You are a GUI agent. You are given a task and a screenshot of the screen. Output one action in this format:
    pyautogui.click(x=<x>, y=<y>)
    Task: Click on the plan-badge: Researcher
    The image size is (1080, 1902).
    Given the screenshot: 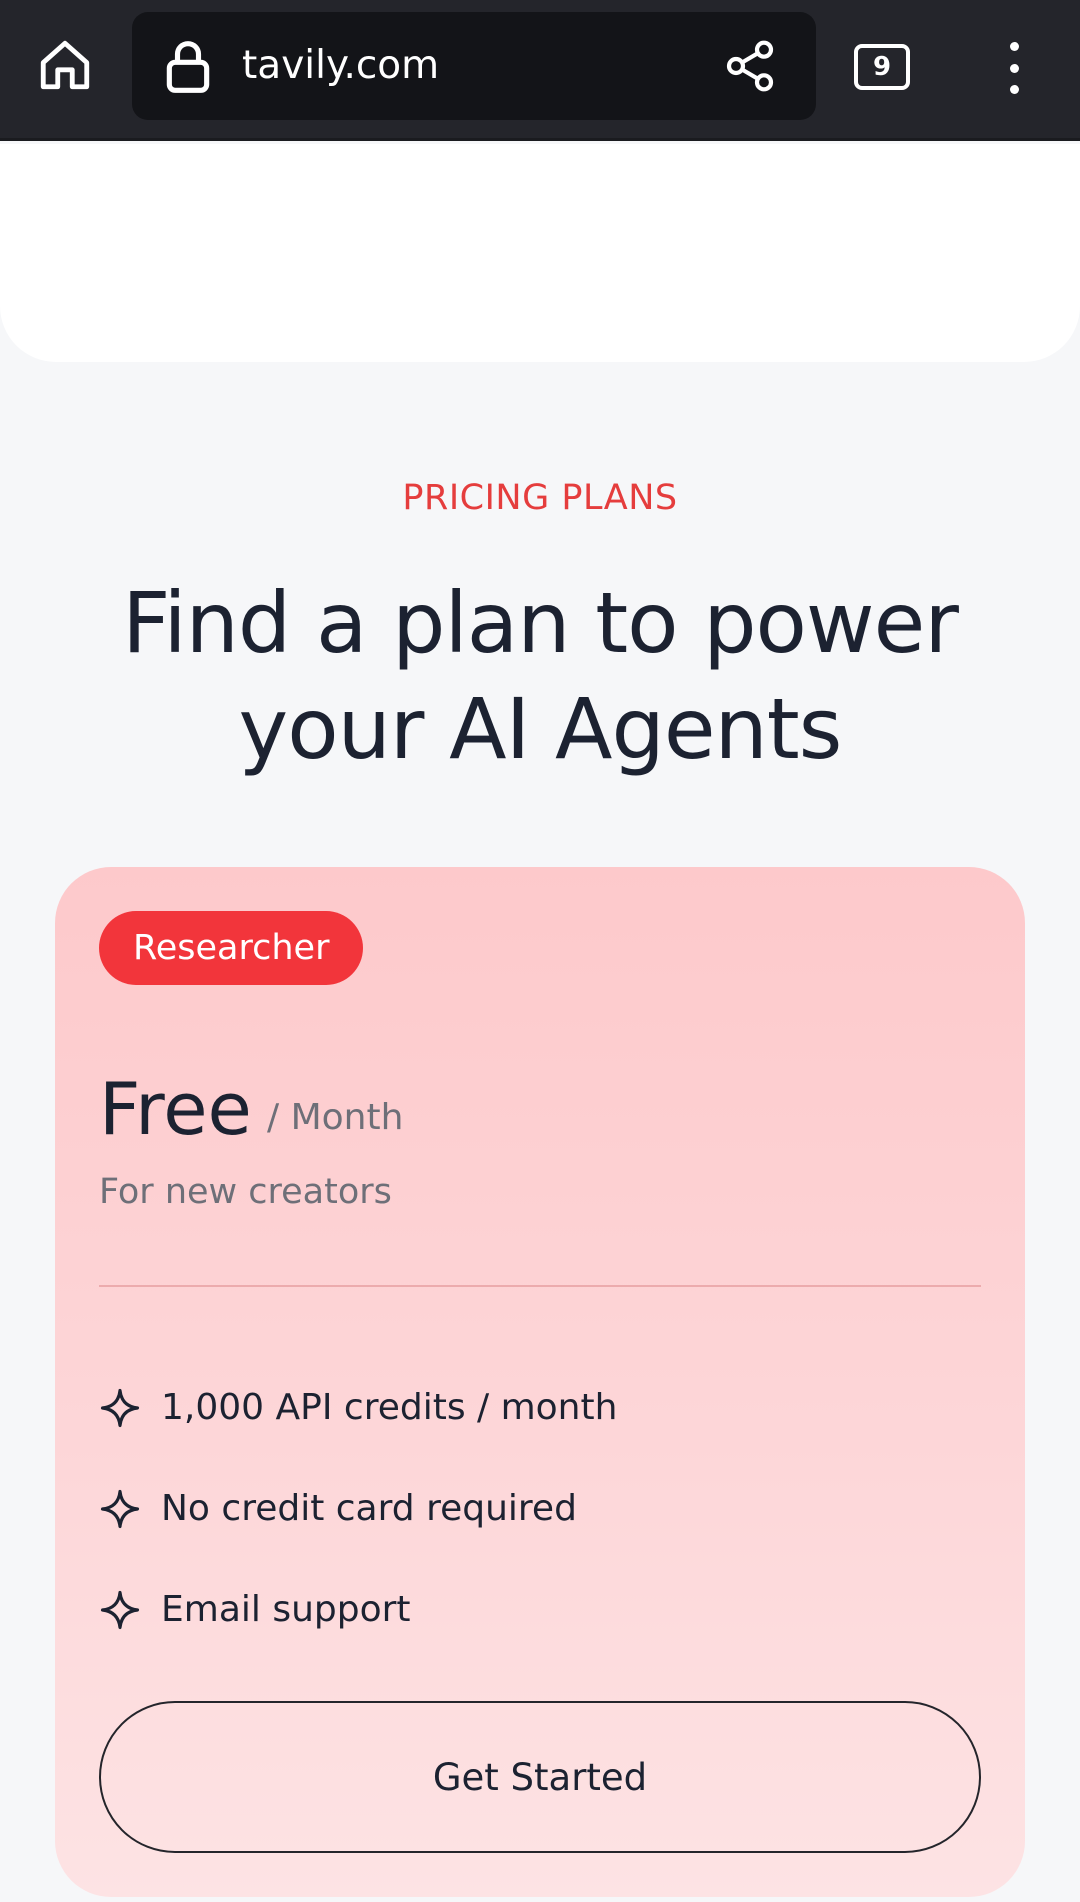 What is the action you would take?
    pyautogui.click(x=231, y=948)
    